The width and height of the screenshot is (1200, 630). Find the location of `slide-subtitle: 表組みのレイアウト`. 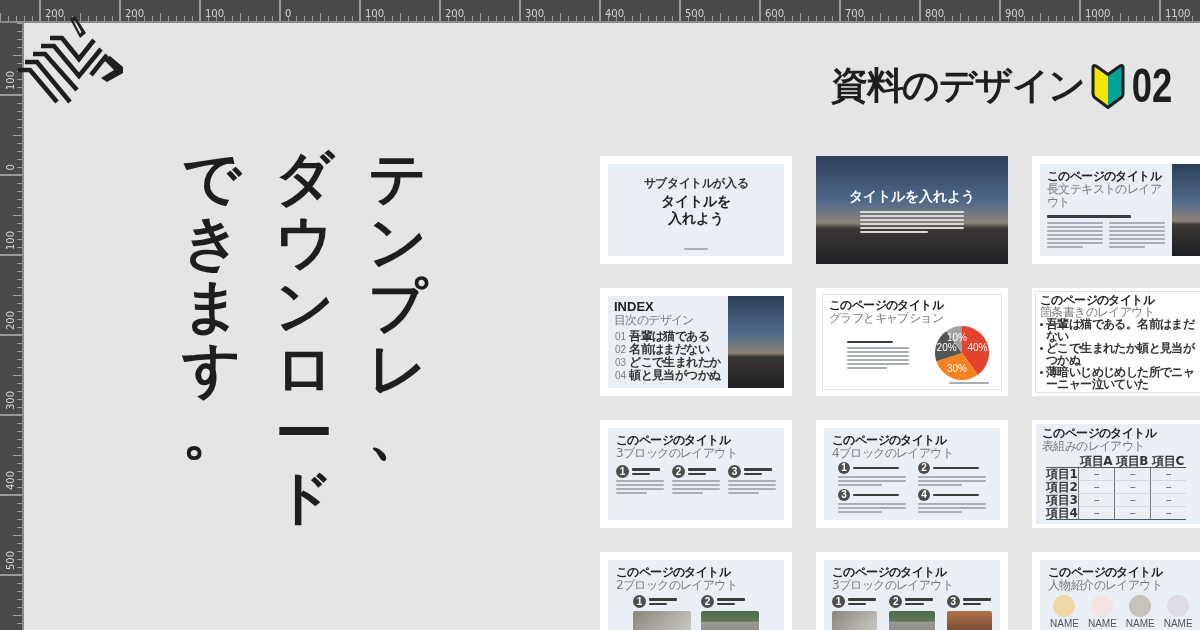

slide-subtitle: 表組みのレイアウト is located at coordinates (1093, 446).